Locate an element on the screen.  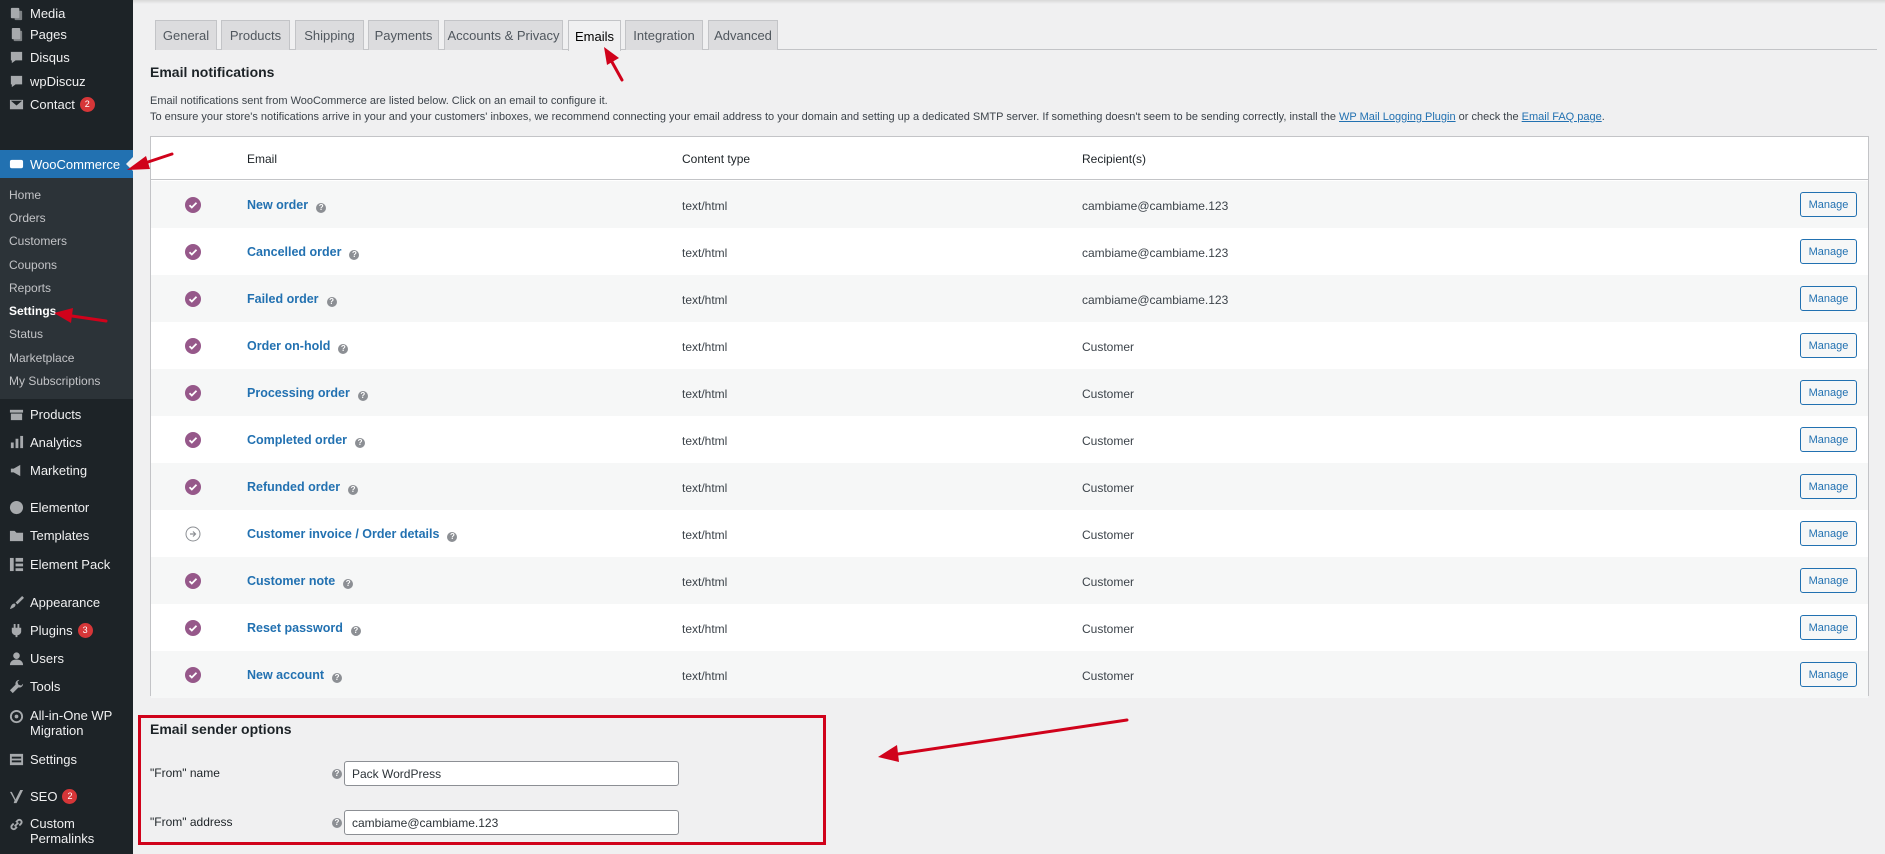
email-name-link: Processing order? is located at coordinates (307, 393).